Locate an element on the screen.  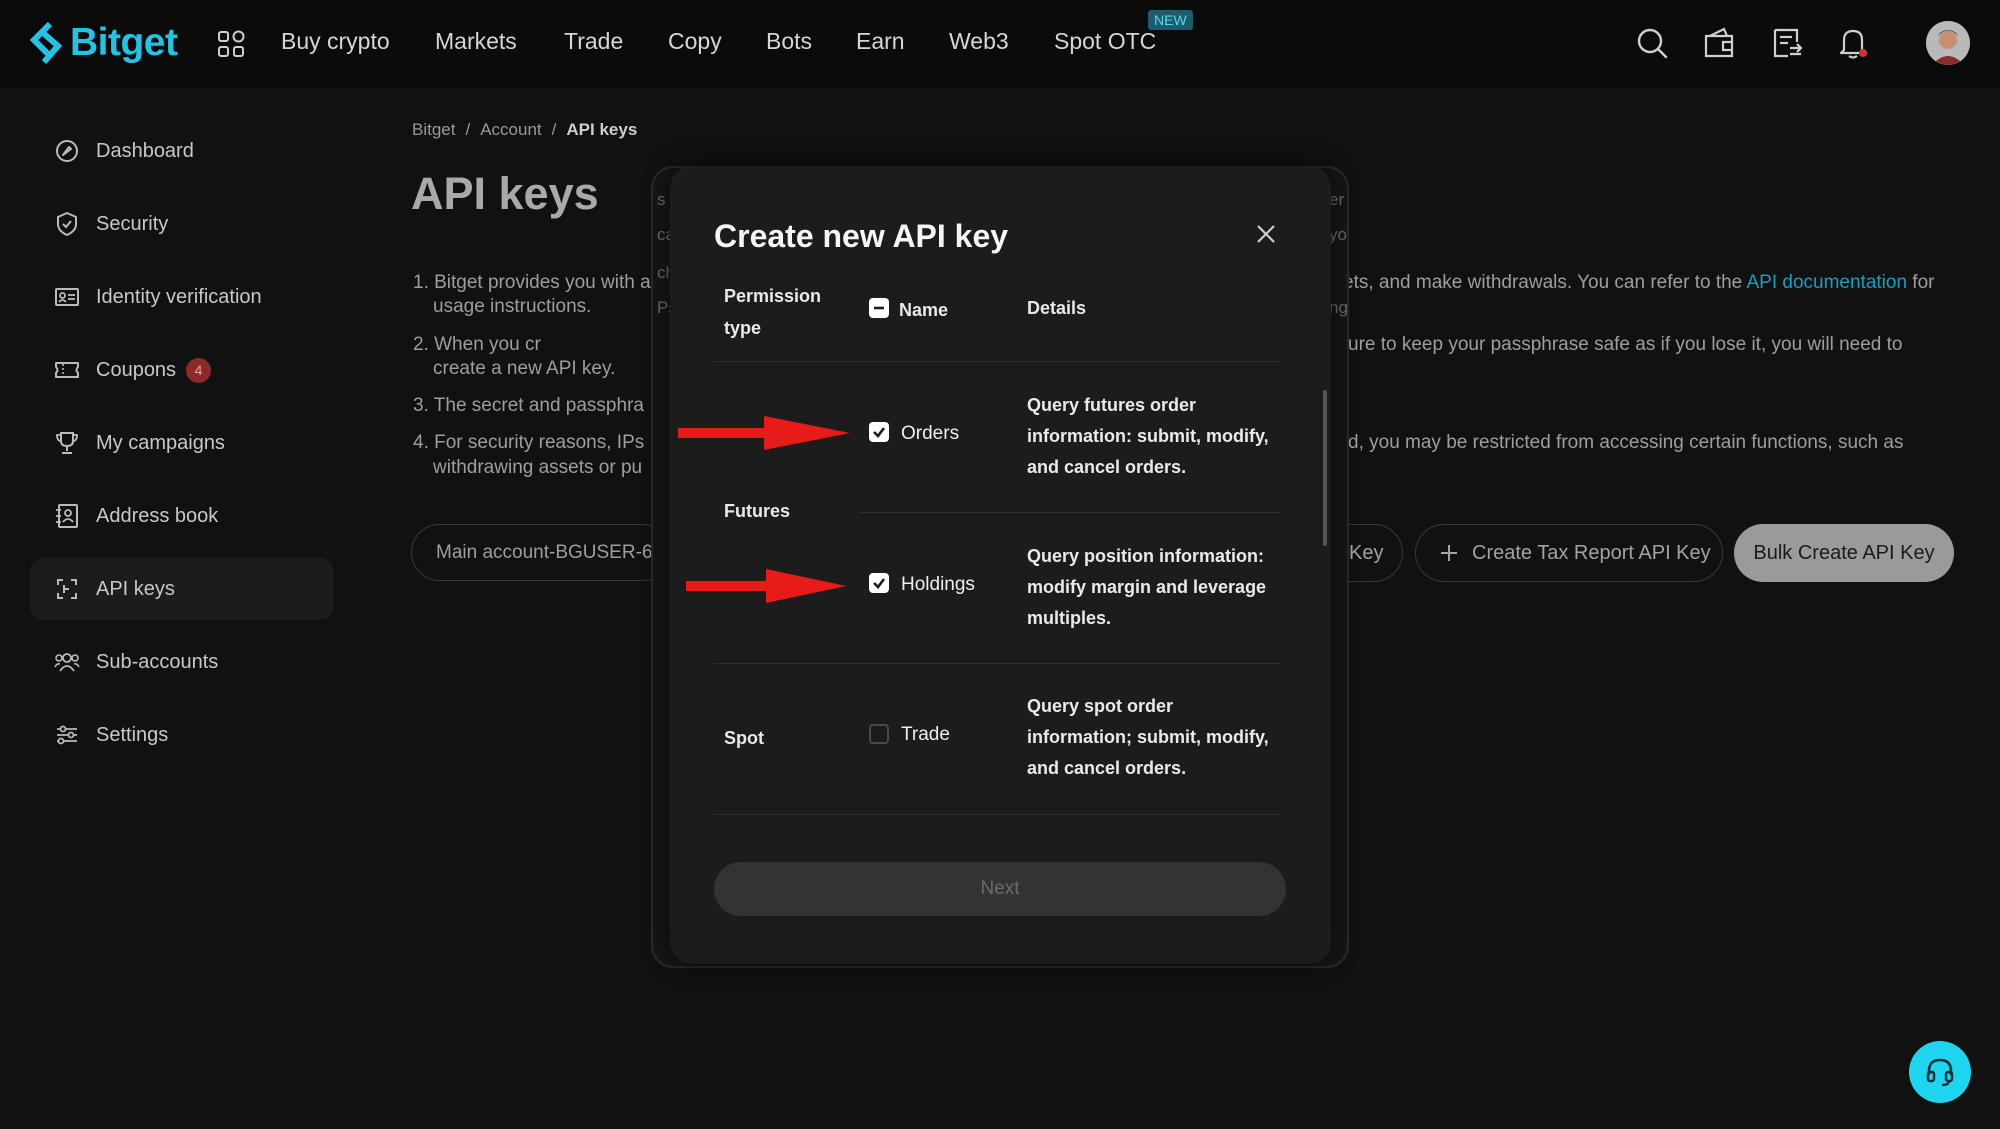
minus-icon is located at coordinates (879, 308).